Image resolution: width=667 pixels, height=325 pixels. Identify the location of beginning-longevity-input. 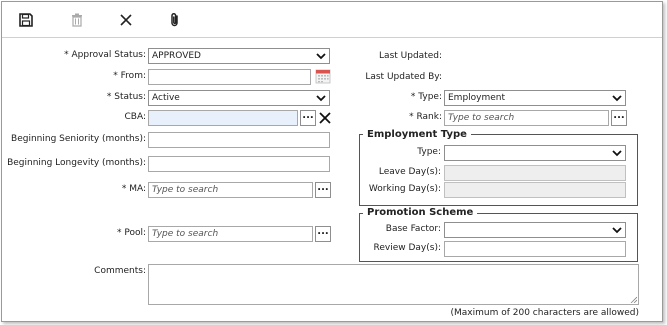
(239, 164).